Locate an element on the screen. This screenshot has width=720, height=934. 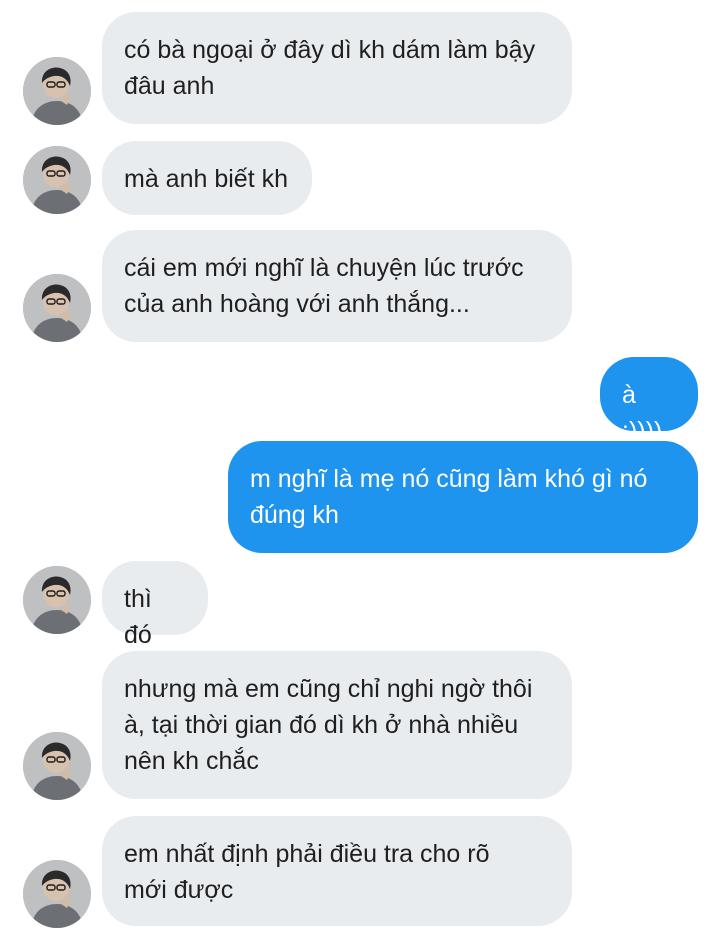
incoming-message-bubble: thì đó is located at coordinates (155, 605).